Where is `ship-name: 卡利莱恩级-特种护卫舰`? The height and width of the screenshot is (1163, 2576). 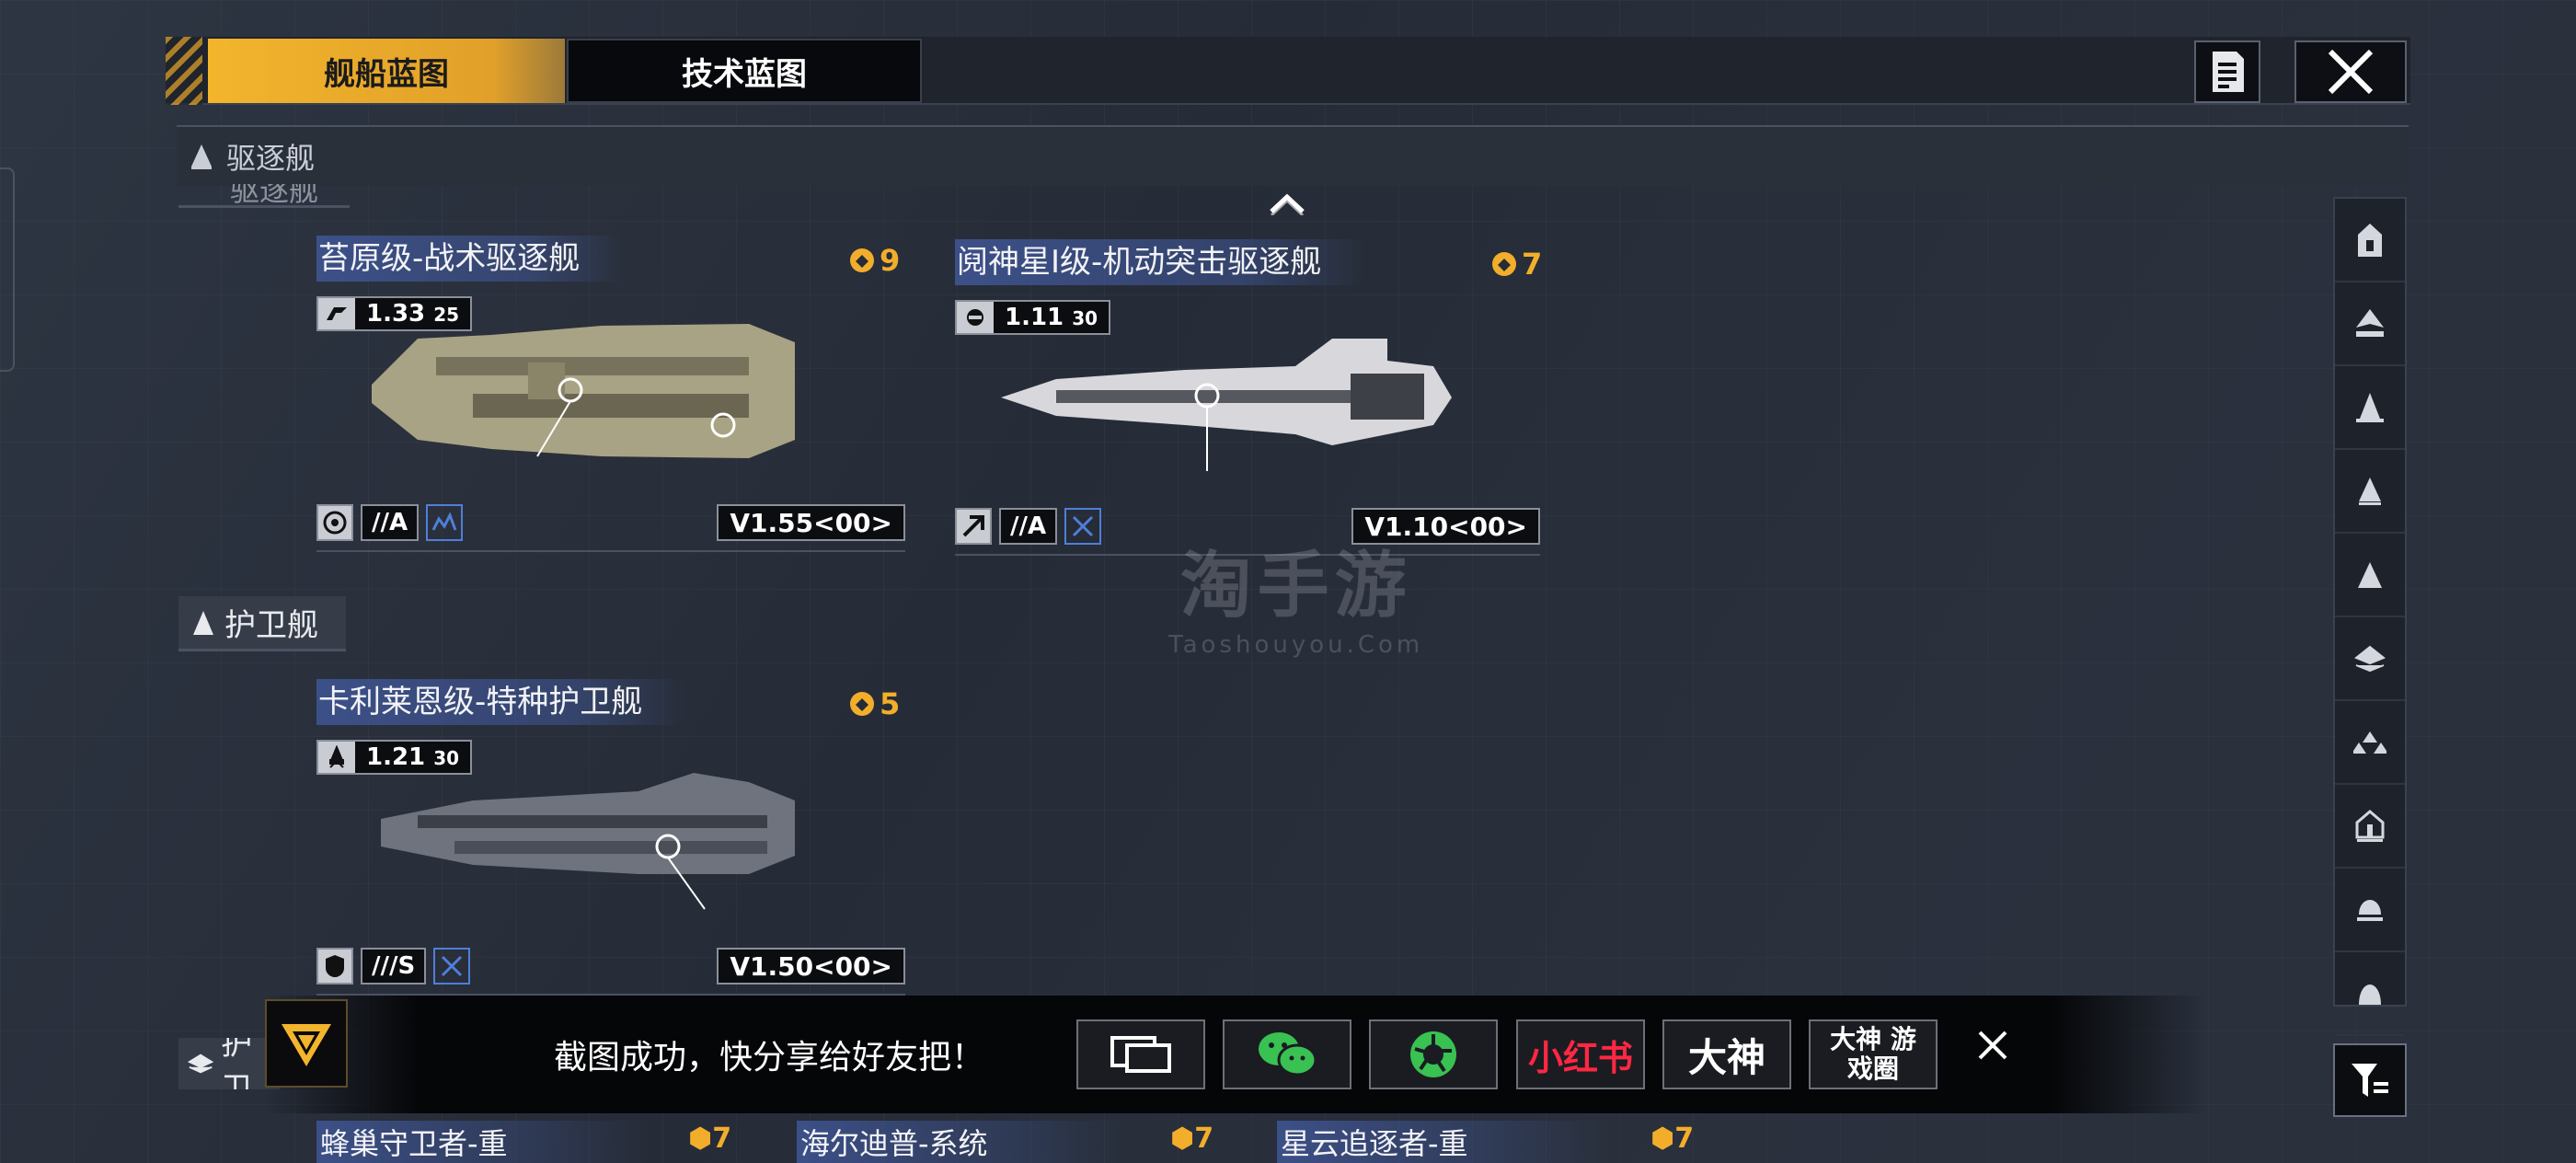 ship-name: 卡利莱恩级-特种护卫舰 is located at coordinates (500, 702).